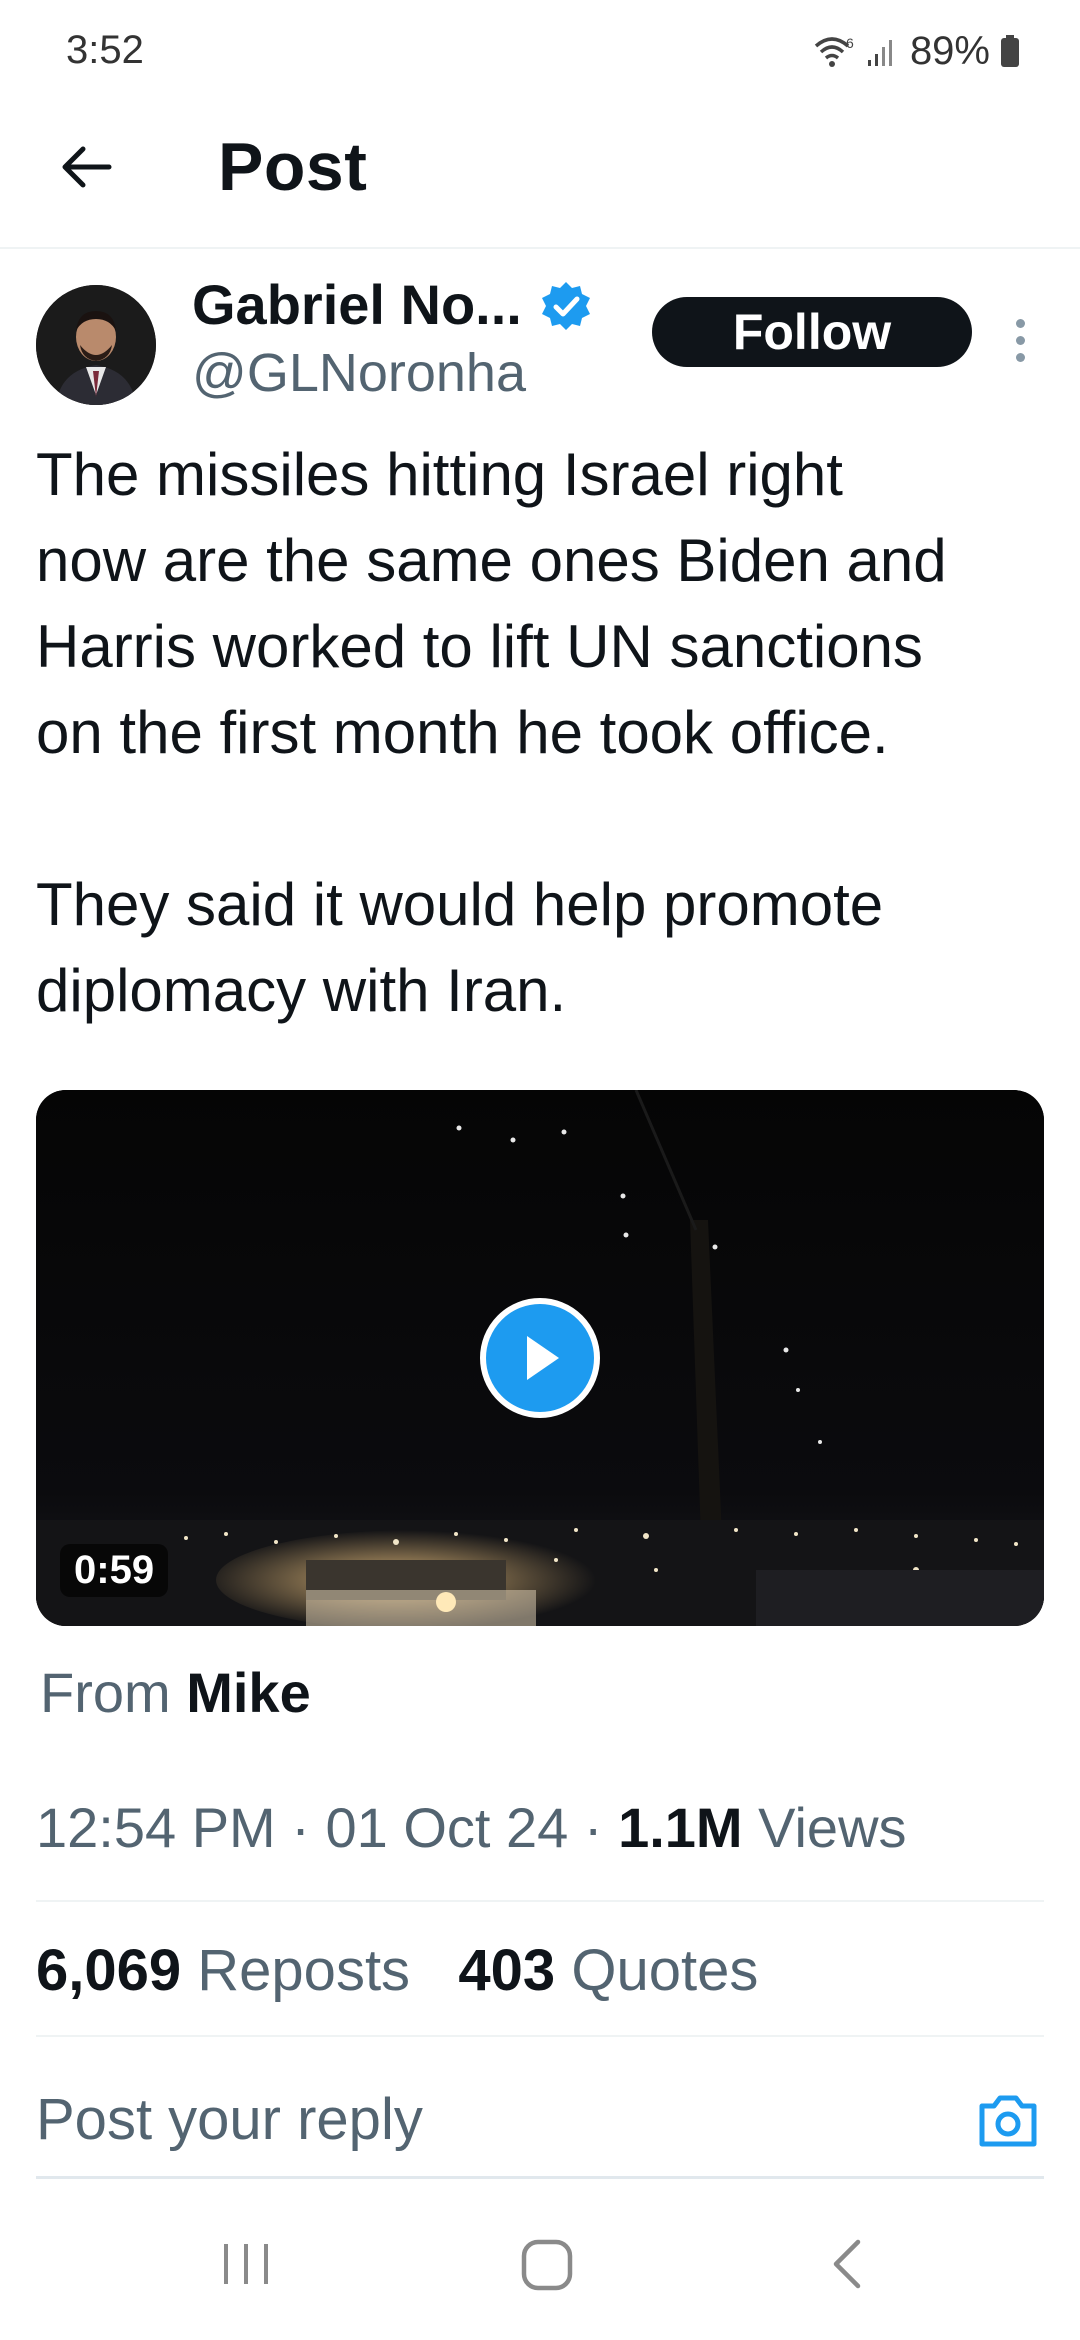  What do you see at coordinates (105, 1692) in the screenshot?
I see `from-prefix: From` at bounding box center [105, 1692].